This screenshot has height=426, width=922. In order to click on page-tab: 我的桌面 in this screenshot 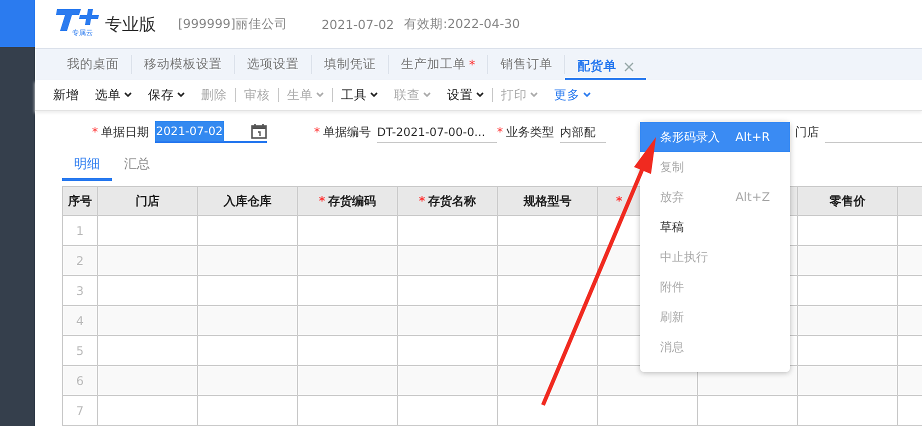, I will do `click(93, 64)`.